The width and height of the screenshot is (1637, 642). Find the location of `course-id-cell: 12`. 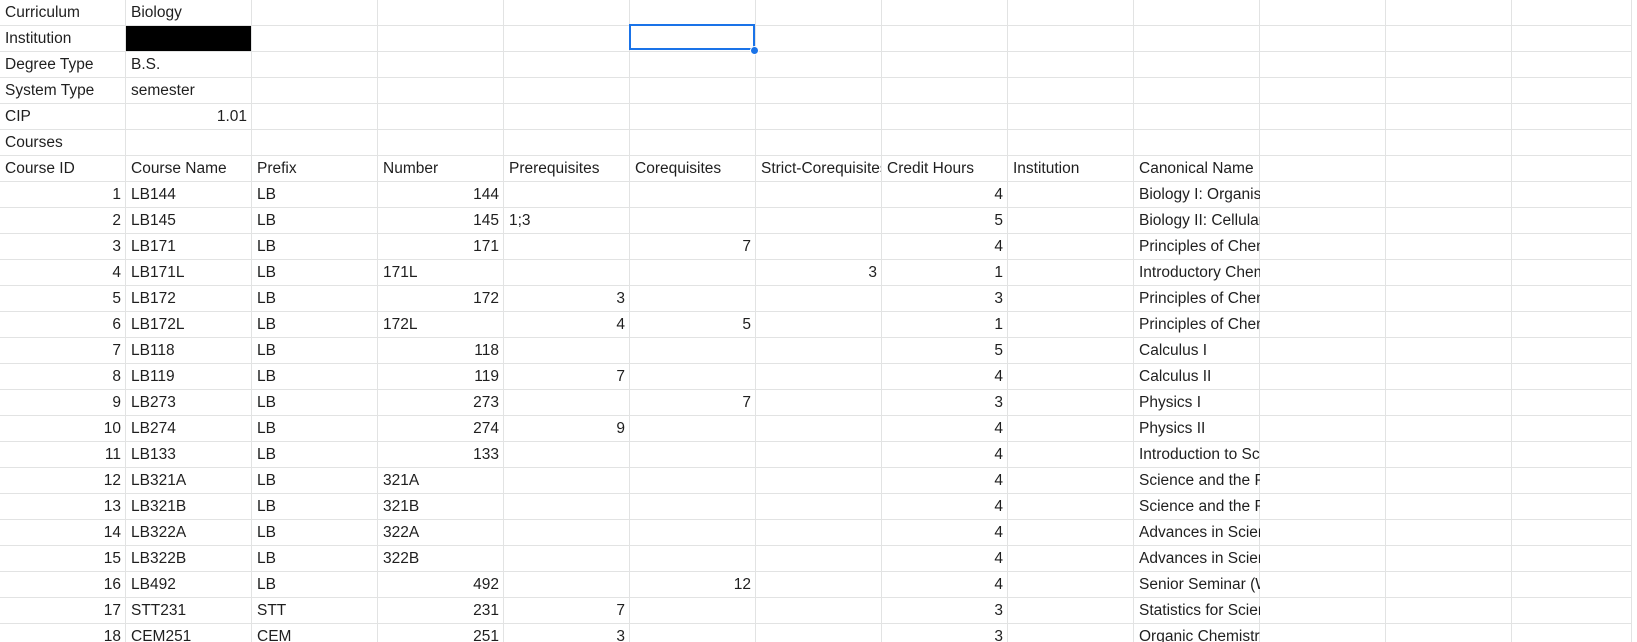

course-id-cell: 12 is located at coordinates (63, 481).